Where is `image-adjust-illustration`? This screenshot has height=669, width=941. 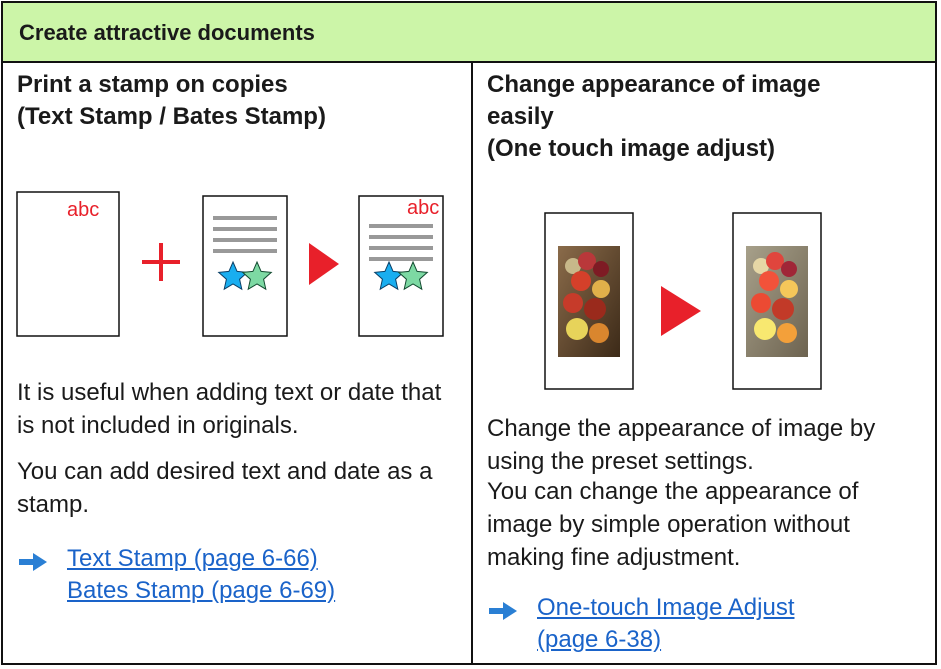 image-adjust-illustration is located at coordinates (683, 301).